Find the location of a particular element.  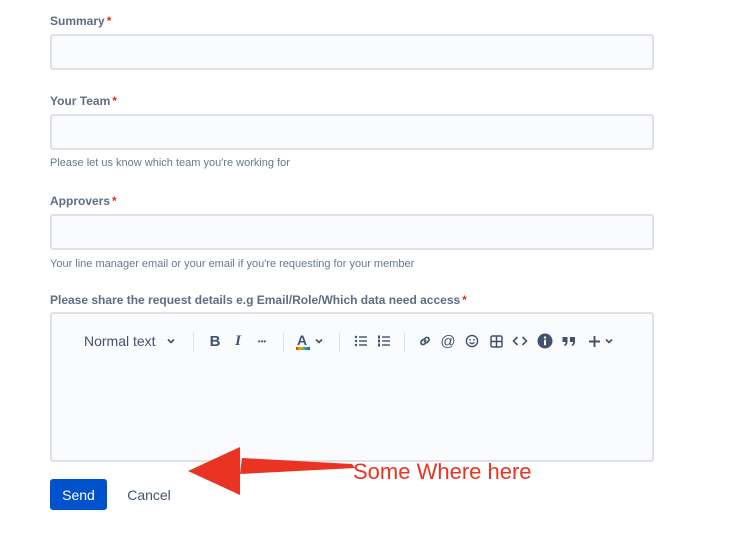

quote-button is located at coordinates (569, 341).